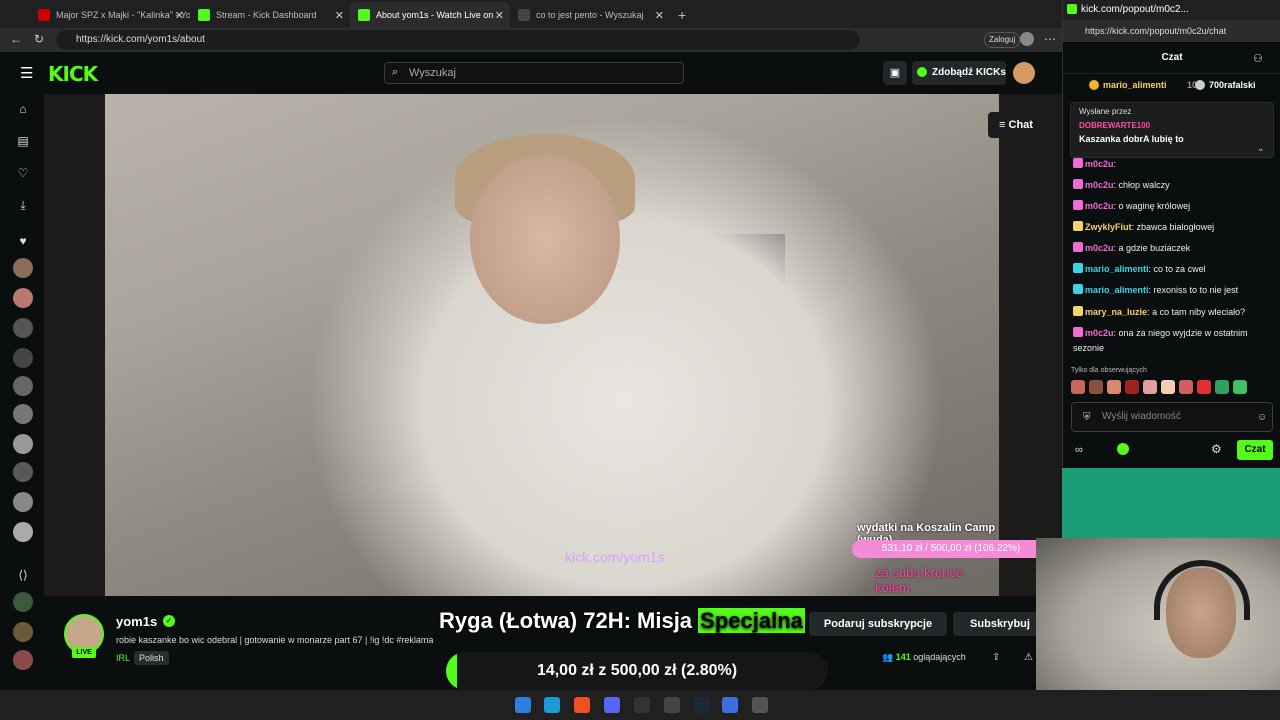 The height and width of the screenshot is (720, 1280). Describe the element at coordinates (136, 621) in the screenshot. I see `channel-name: yom1s` at that location.